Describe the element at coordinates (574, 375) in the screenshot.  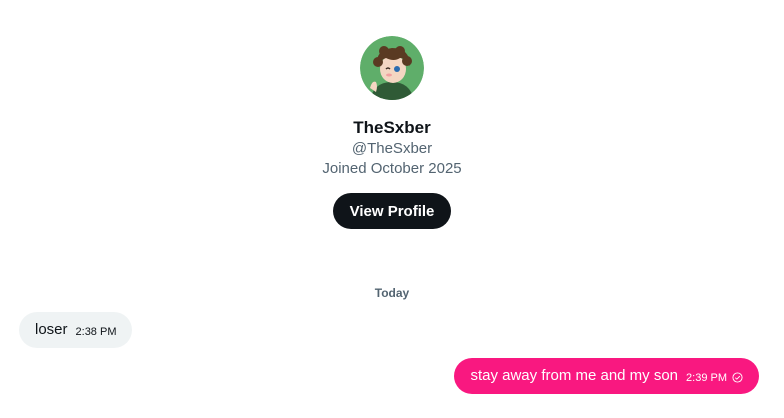
I see `message-text: stay away from me and my son` at that location.